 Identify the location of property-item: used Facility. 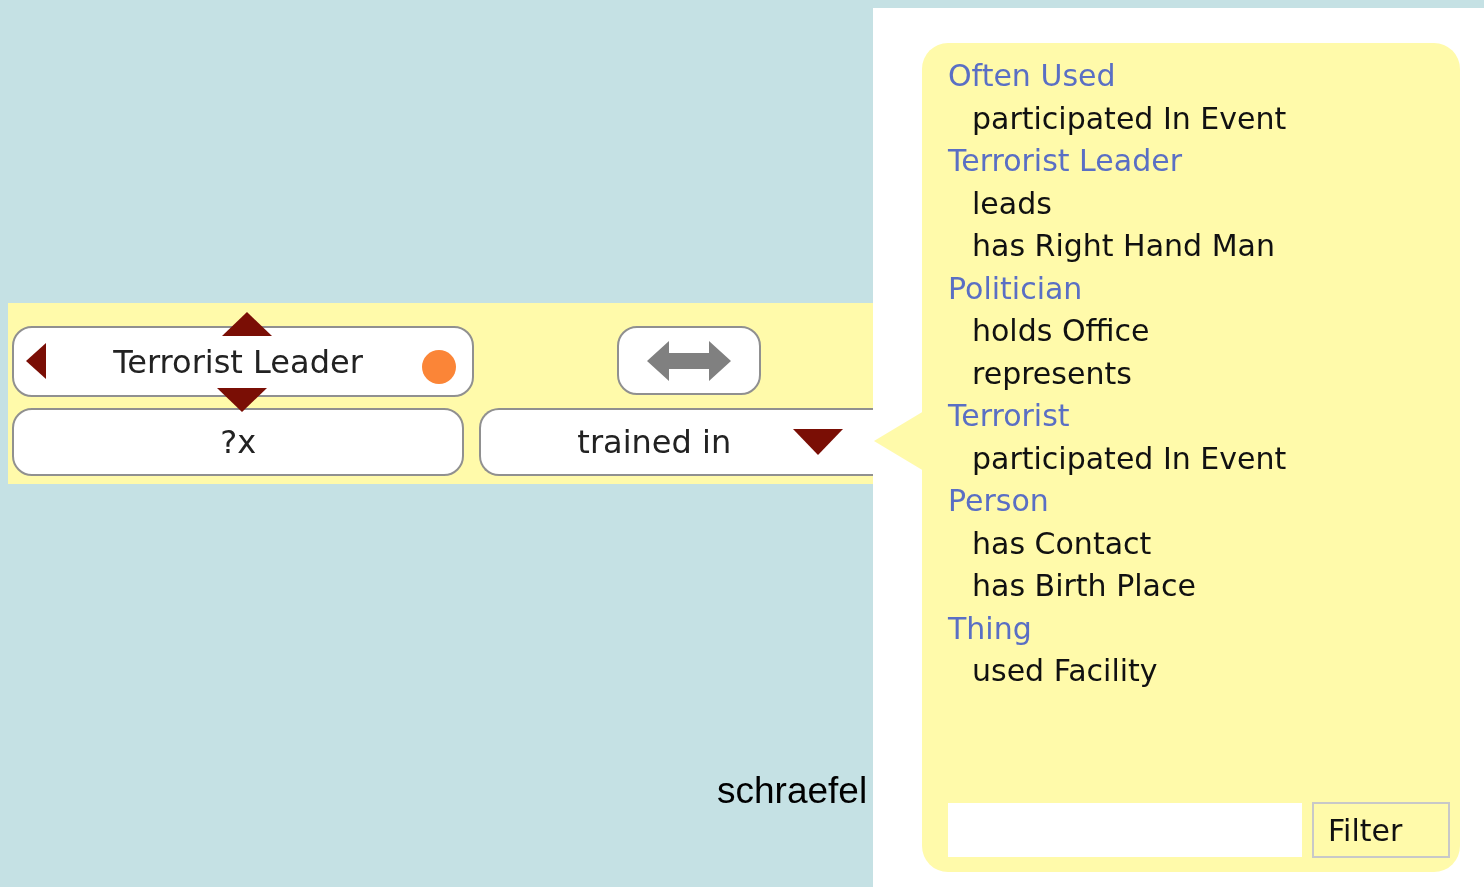
(1199, 671).